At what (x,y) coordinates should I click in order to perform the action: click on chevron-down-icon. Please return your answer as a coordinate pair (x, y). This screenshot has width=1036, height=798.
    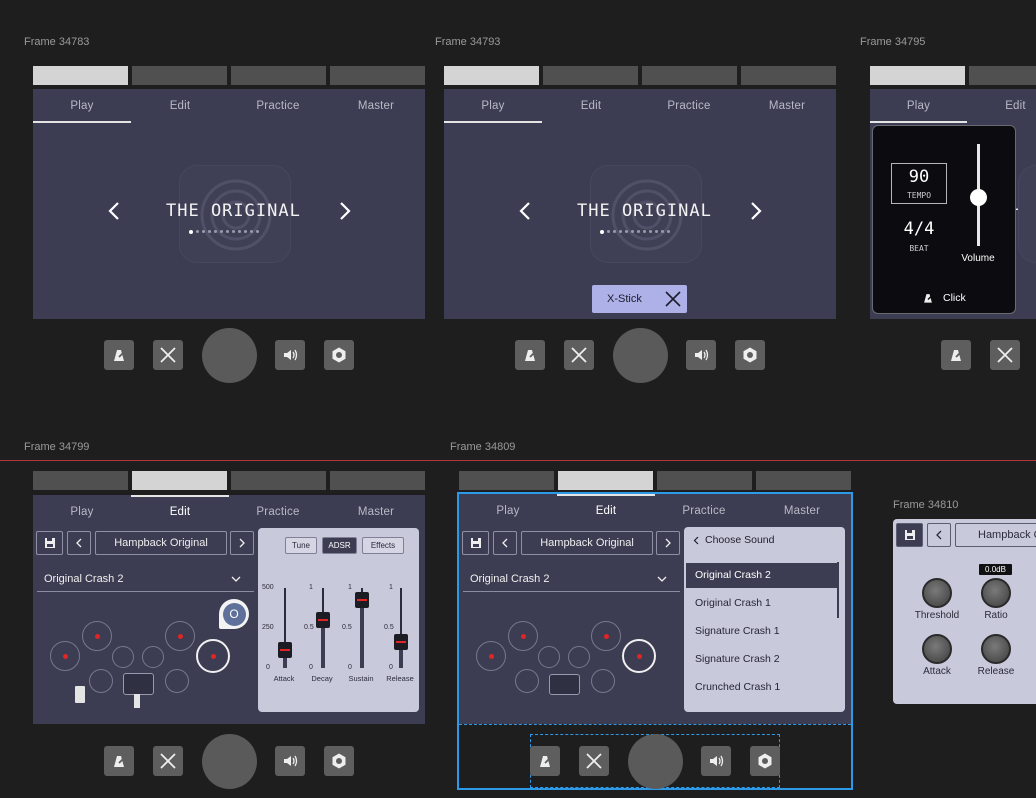
    Looking at the image, I should click on (236, 579).